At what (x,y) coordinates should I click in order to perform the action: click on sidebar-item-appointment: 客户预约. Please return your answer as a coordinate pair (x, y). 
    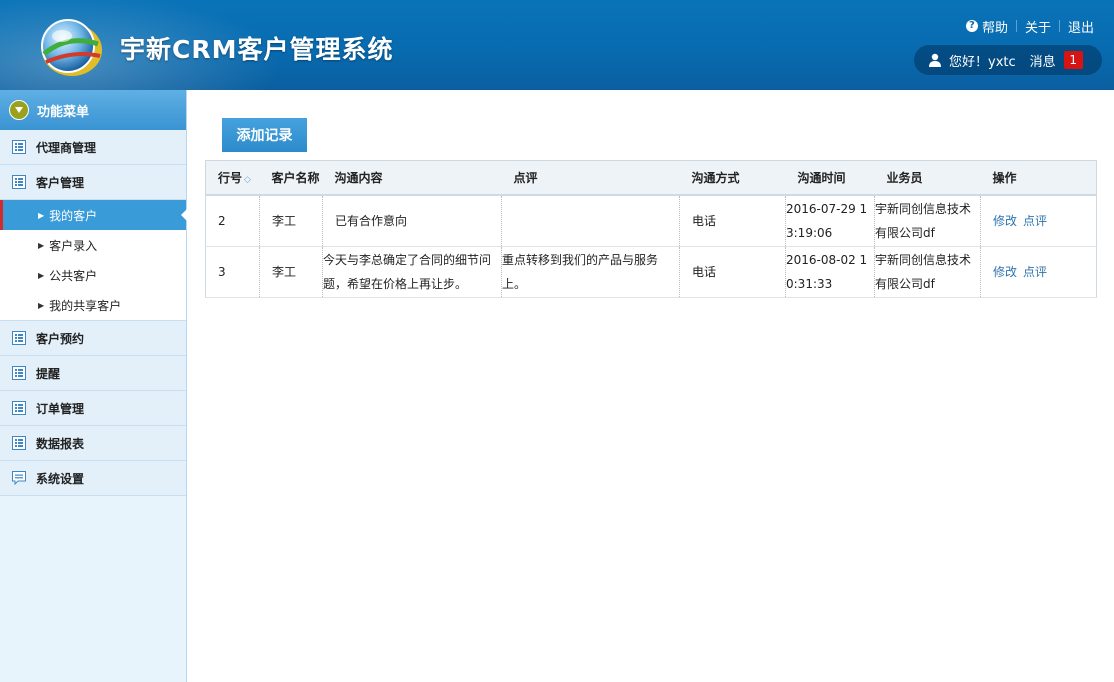
    Looking at the image, I should click on (93, 338).